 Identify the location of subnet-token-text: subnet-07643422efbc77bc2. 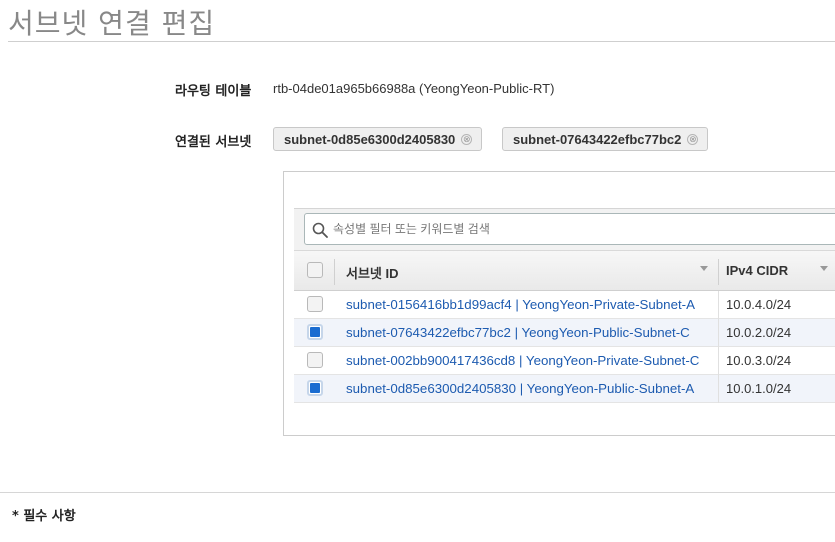
(597, 139).